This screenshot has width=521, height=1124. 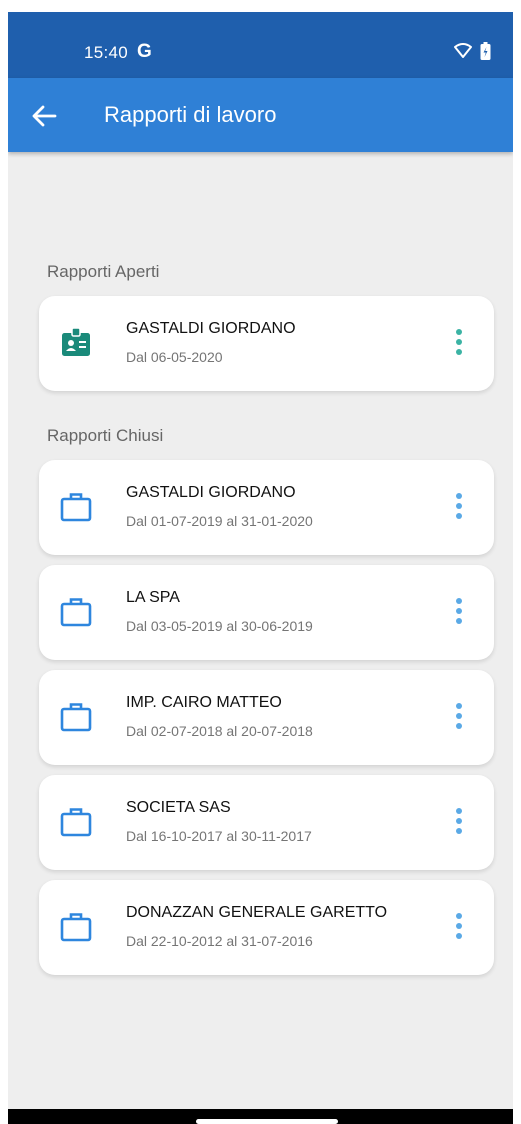 I want to click on app-bar: Rapporti di lavoro, so click(x=260, y=115).